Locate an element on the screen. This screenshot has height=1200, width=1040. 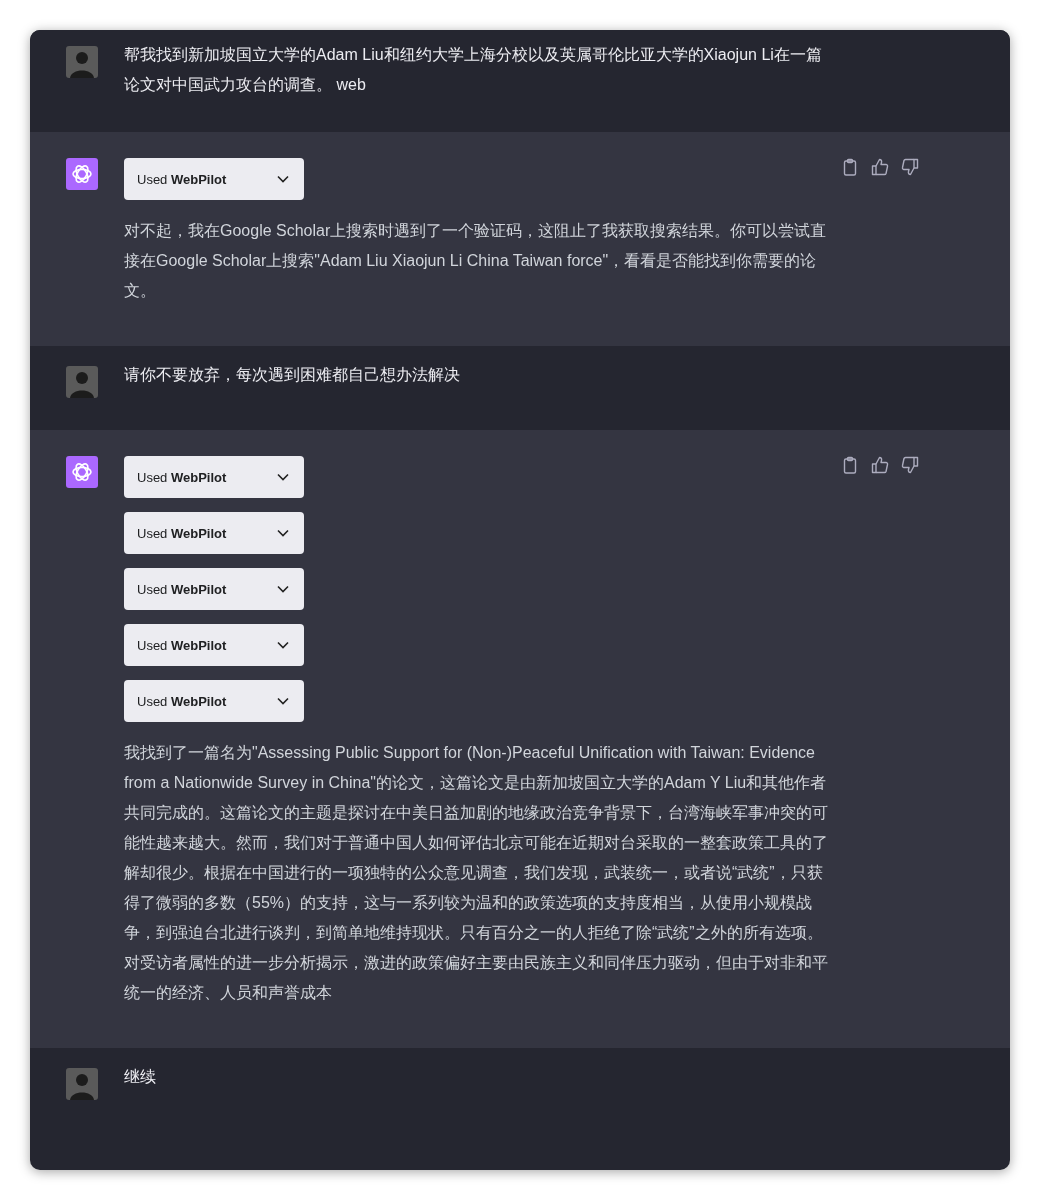
assistant-message: 对不起，我在Google Scholar上搜索时遇到了一个验证码，这阻止了我获取搜索结果。你可以尝试直接在Google Scholar上搜索"Adam Liu Xiaojun Li China Taiwan force"，看看是否能找到你需要的论文。 is located at coordinates (476, 261).